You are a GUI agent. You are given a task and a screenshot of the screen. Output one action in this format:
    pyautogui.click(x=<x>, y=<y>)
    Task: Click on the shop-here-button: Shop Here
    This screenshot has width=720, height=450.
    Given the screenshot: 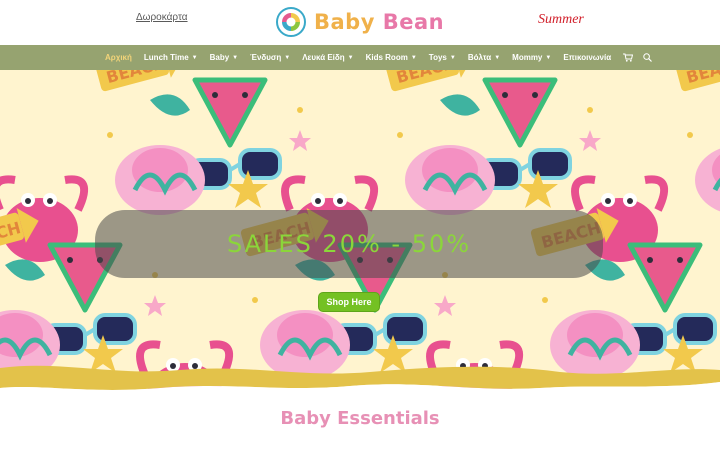 What is the action you would take?
    pyautogui.click(x=349, y=302)
    